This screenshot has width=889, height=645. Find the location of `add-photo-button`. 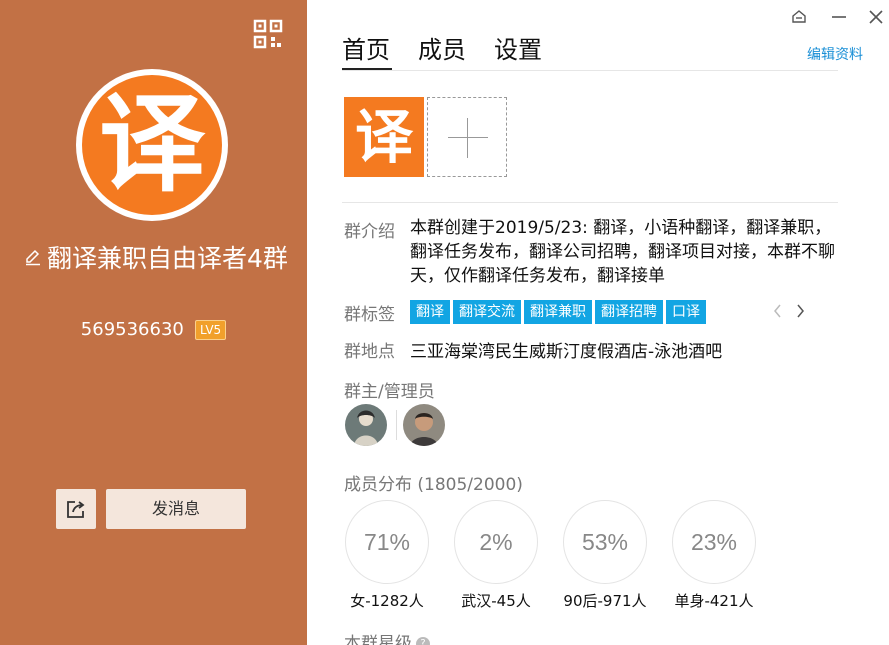

add-photo-button is located at coordinates (467, 137).